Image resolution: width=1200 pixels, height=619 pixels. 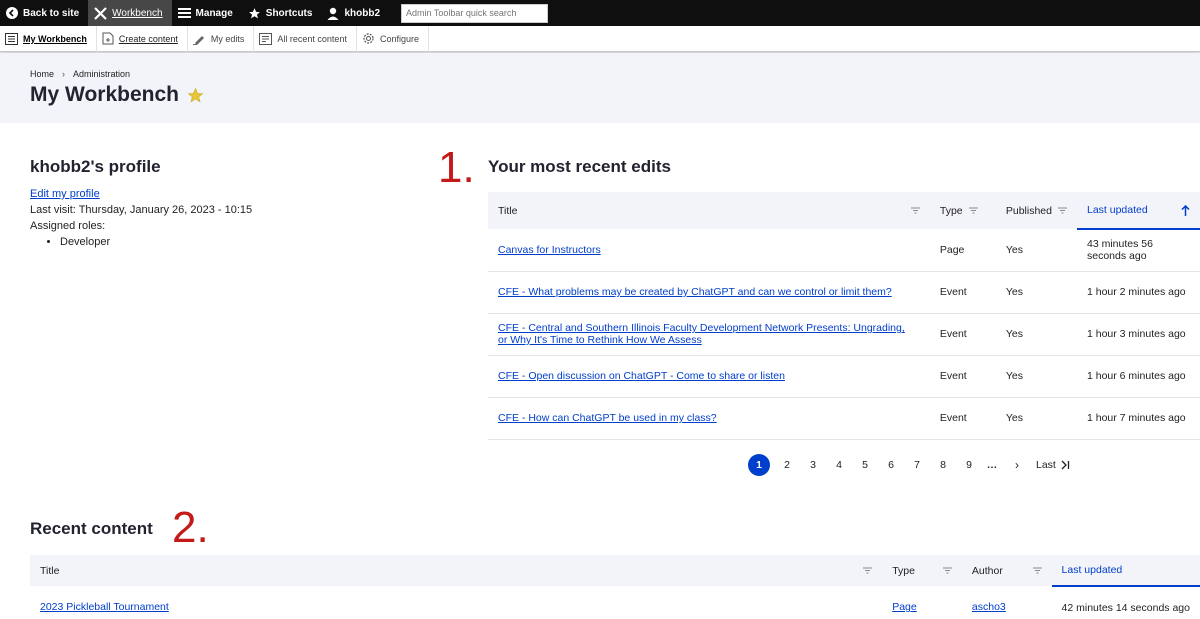 What do you see at coordinates (549, 250) in the screenshot?
I see `content-title-link: Canvas for Instructors` at bounding box center [549, 250].